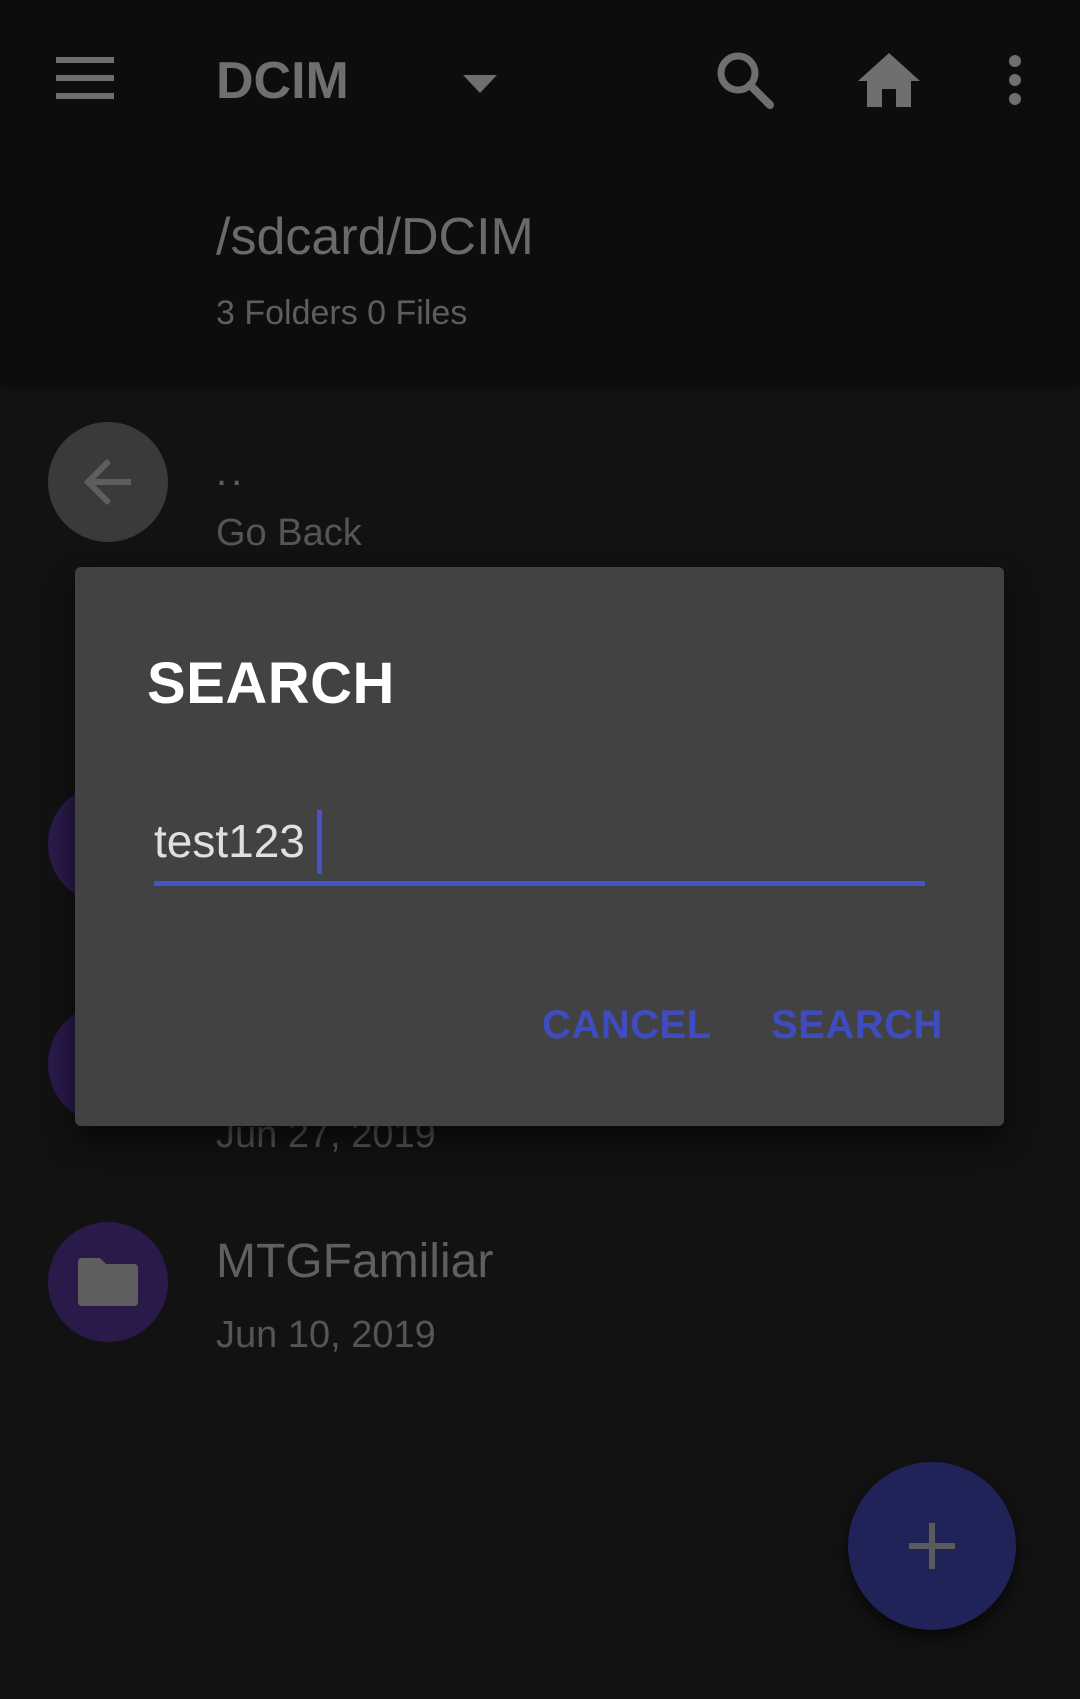 The width and height of the screenshot is (1080, 1699). What do you see at coordinates (857, 1025) in the screenshot?
I see `search-submit-button: SEARCH` at bounding box center [857, 1025].